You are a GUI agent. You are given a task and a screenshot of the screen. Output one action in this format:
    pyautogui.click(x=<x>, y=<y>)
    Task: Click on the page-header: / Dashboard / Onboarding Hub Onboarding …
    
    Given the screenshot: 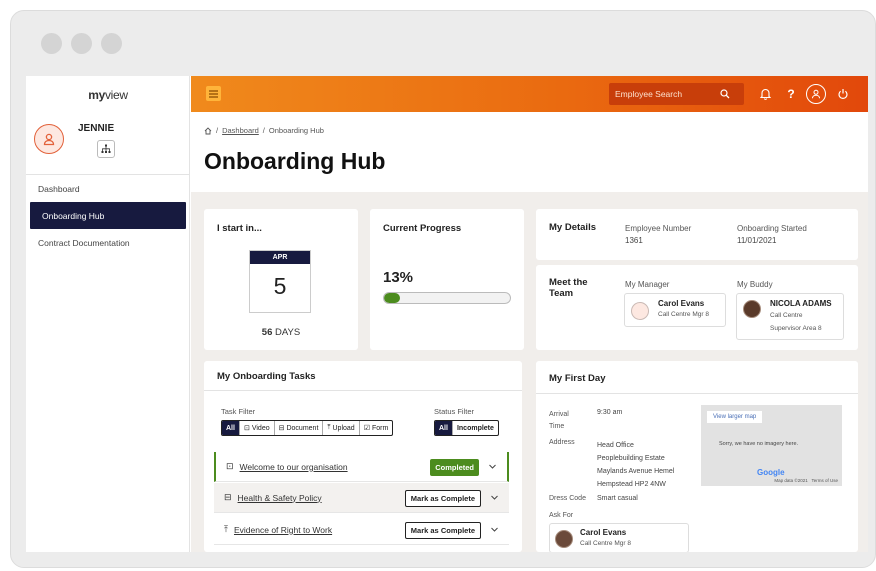 What is the action you would take?
    pyautogui.click(x=529, y=152)
    